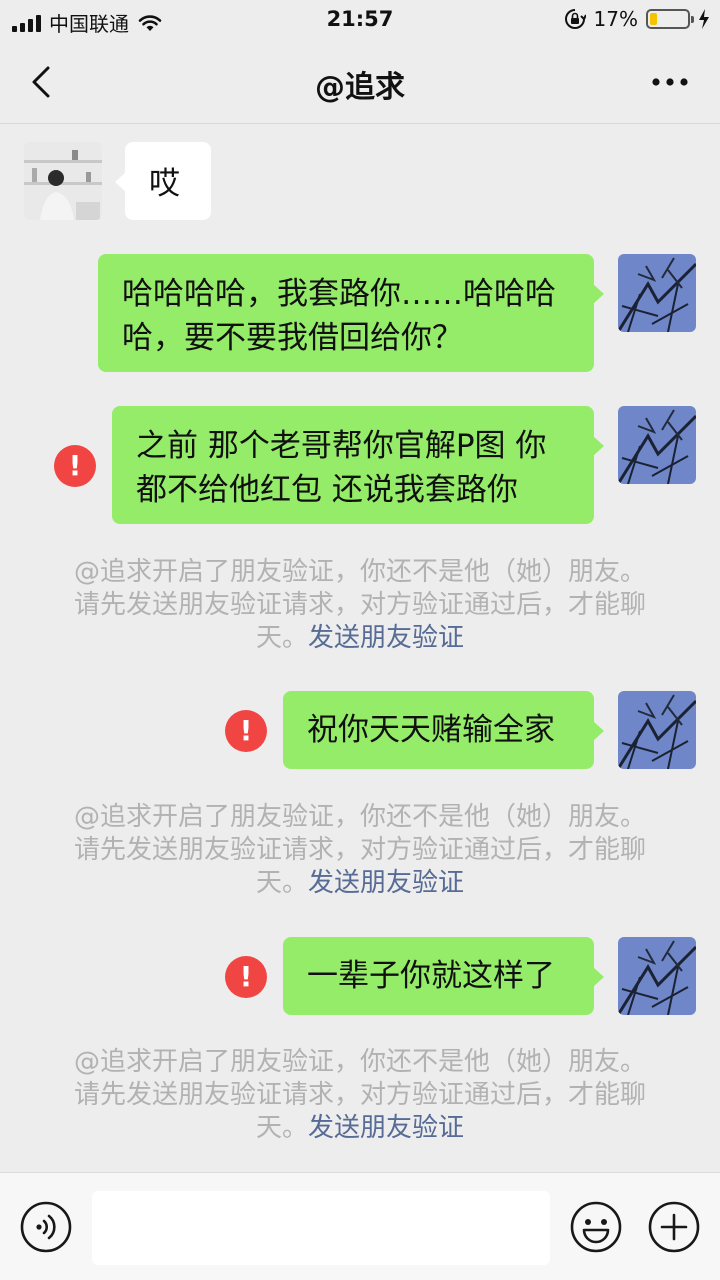 The image size is (720, 1280). I want to click on message-bubble-outgoing: 一辈子你就这样了, so click(443, 976).